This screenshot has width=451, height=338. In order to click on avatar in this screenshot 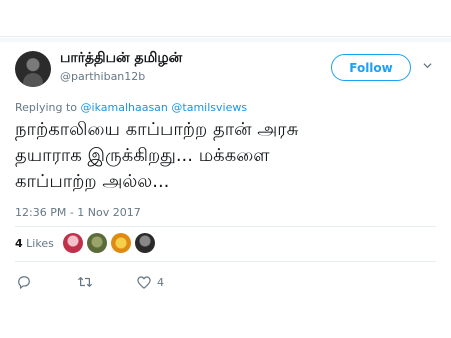, I will do `click(33, 69)`.